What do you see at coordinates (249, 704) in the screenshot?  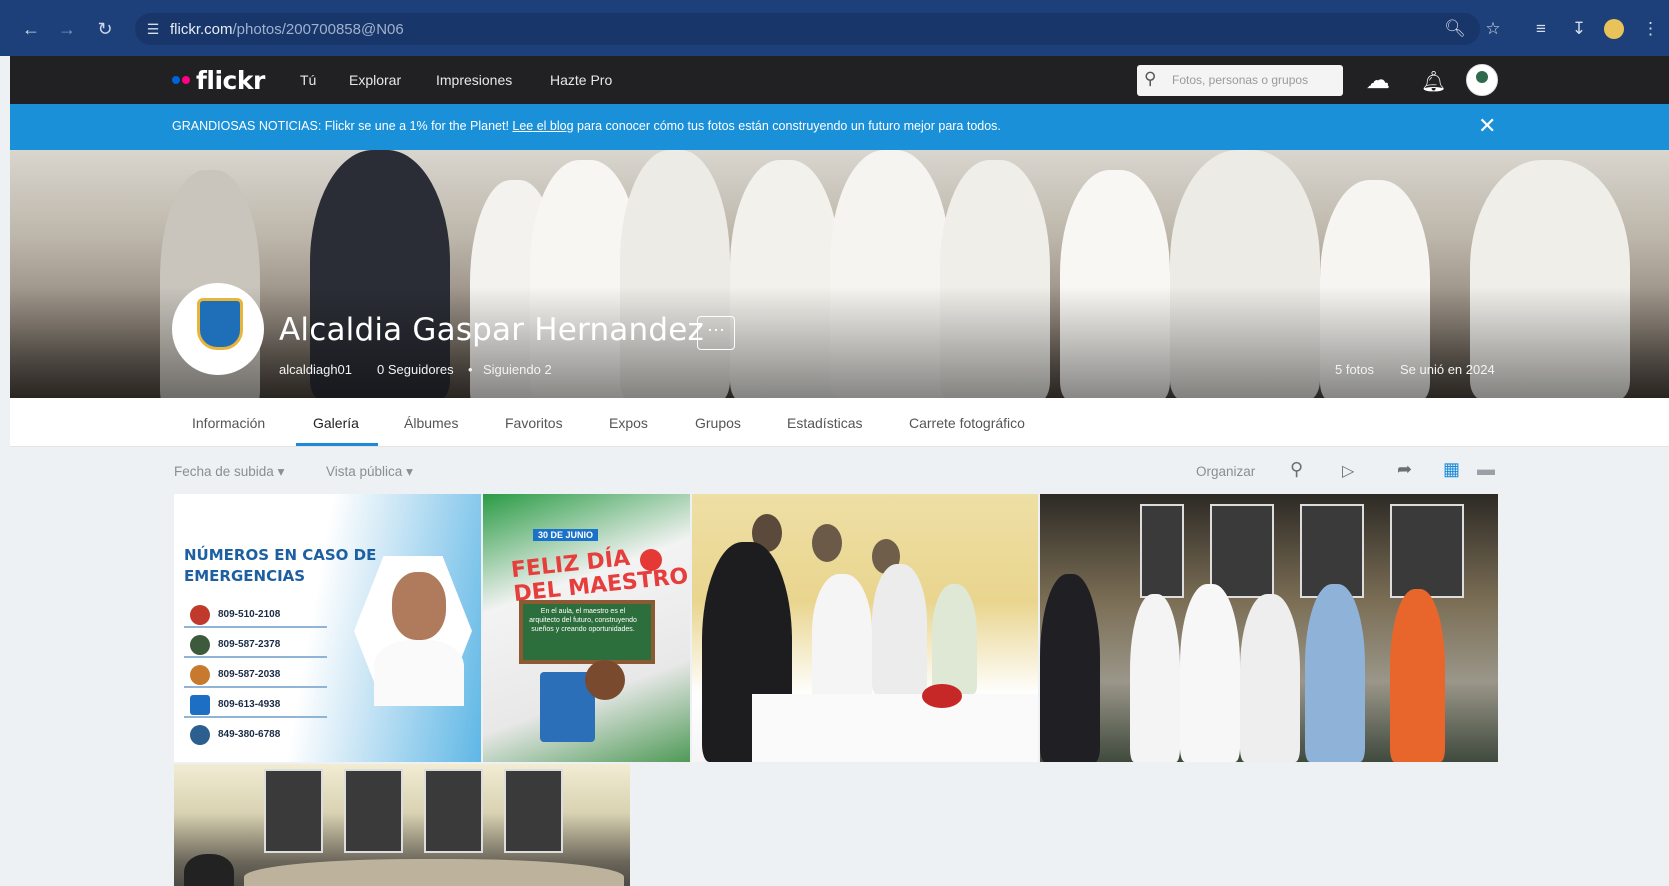 I see `emergency-number: 809-613-4938` at bounding box center [249, 704].